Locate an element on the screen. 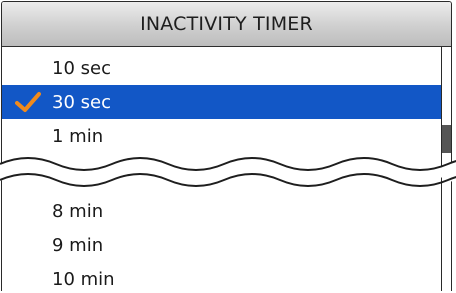 Image resolution: width=456 pixels, height=293 pixels. option-label: 10 sec is located at coordinates (81, 68).